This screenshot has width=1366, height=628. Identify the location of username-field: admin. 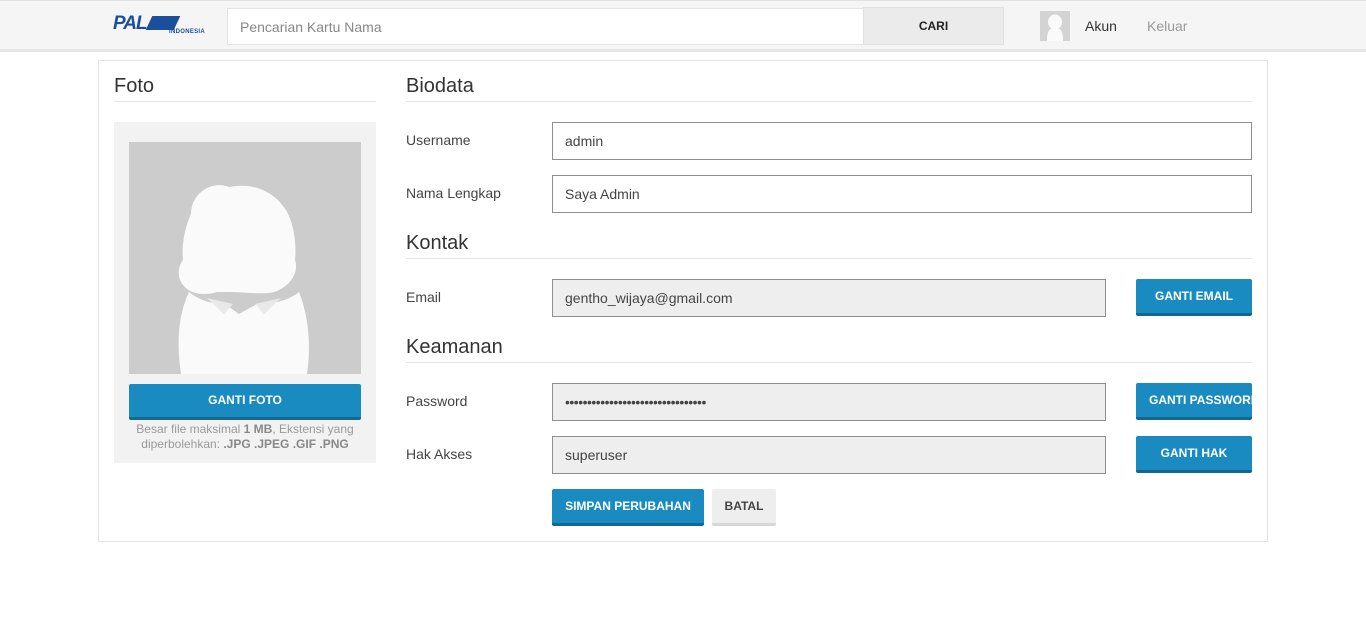
(902, 141).